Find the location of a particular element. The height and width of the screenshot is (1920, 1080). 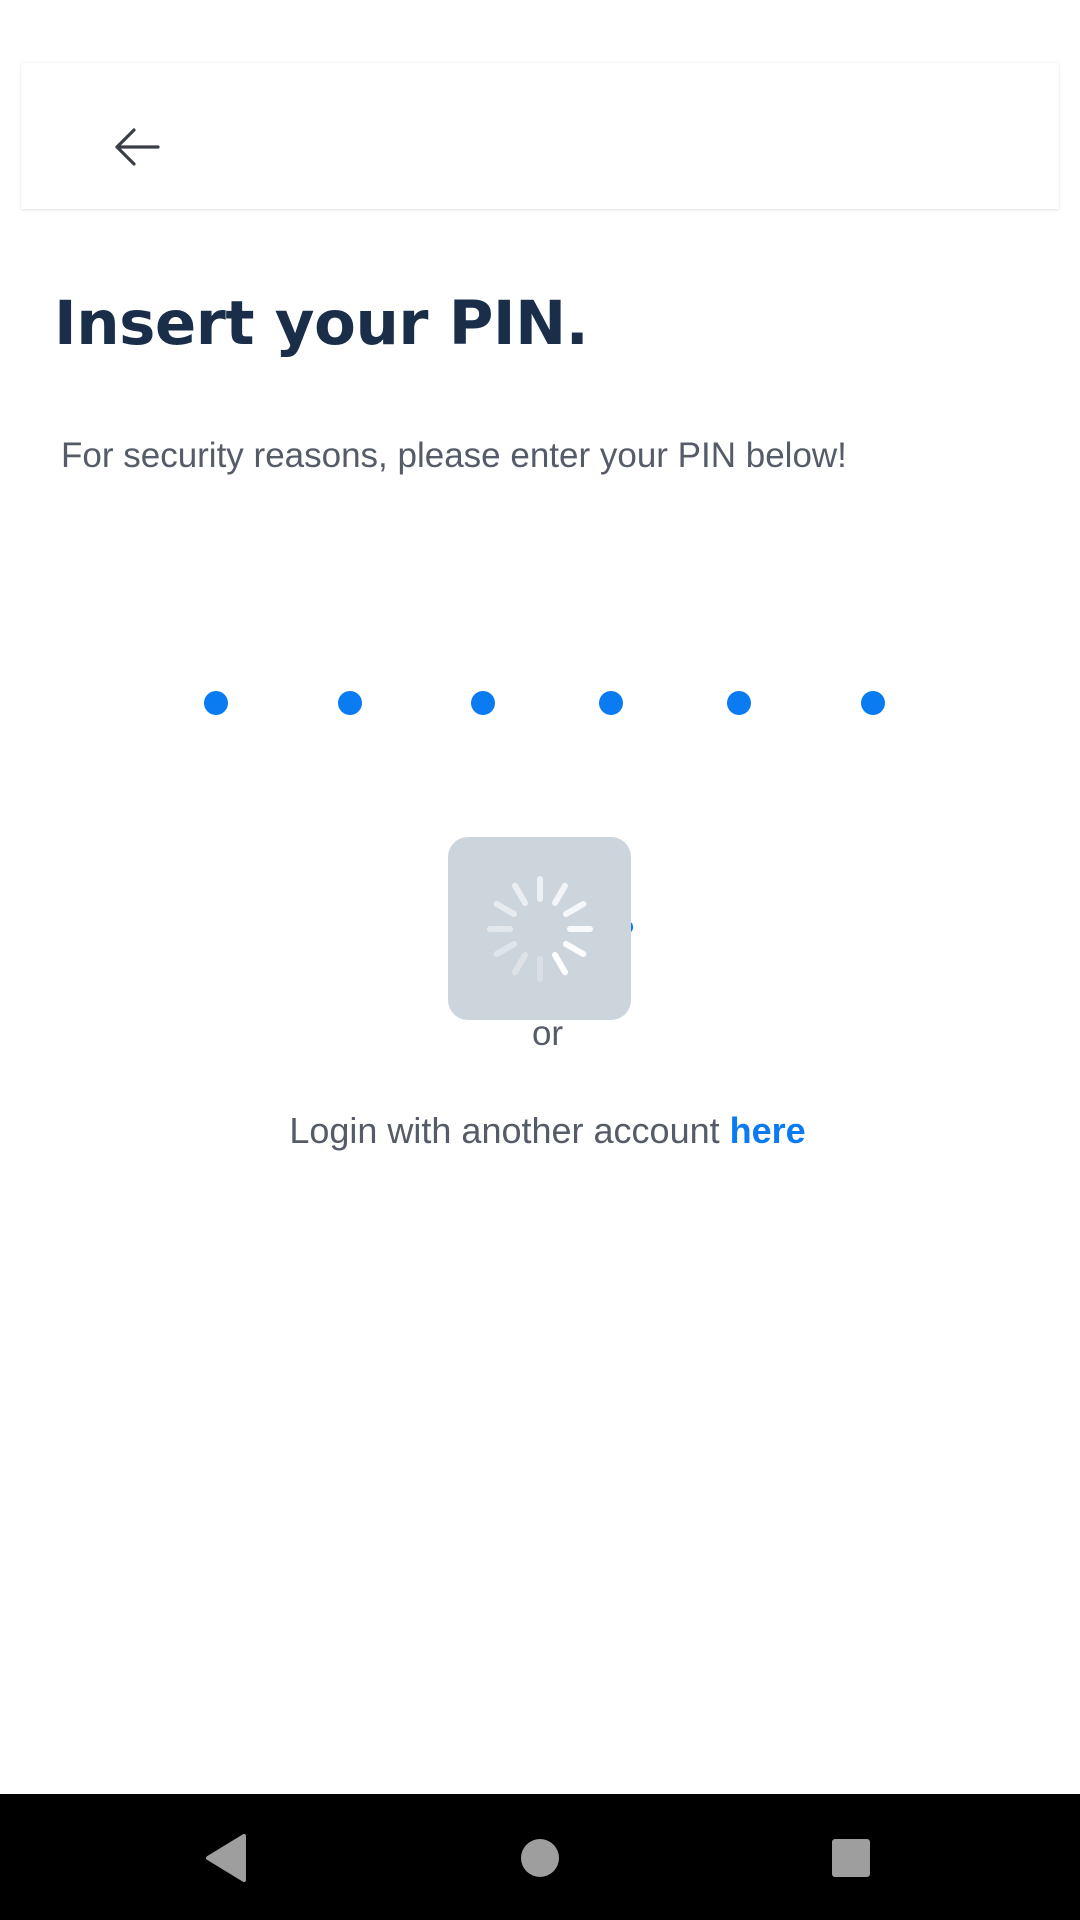

login-other-link: here is located at coordinates (768, 1130).